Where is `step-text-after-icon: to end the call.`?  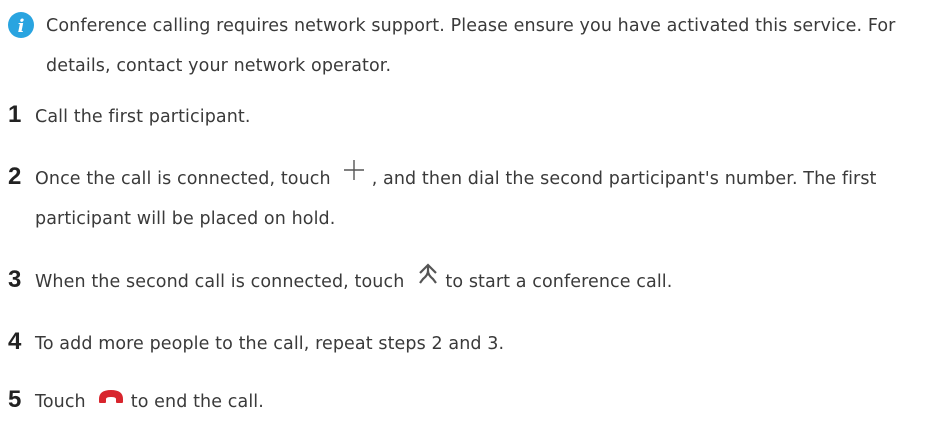
step-text-after-icon: to end the call. is located at coordinates (197, 402).